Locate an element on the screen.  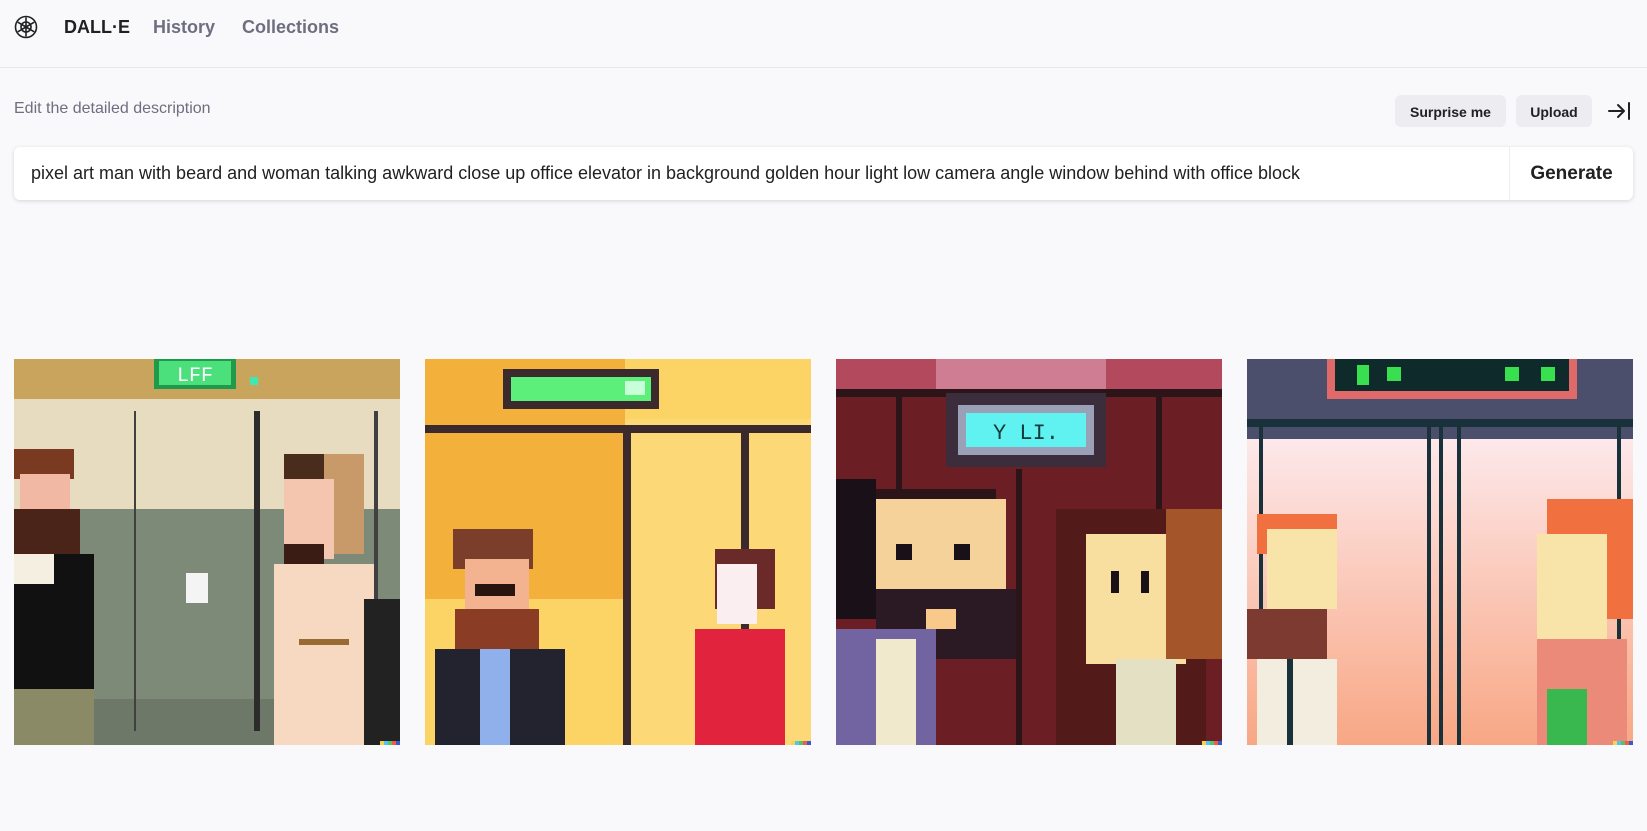
prompt-input is located at coordinates (761, 173).